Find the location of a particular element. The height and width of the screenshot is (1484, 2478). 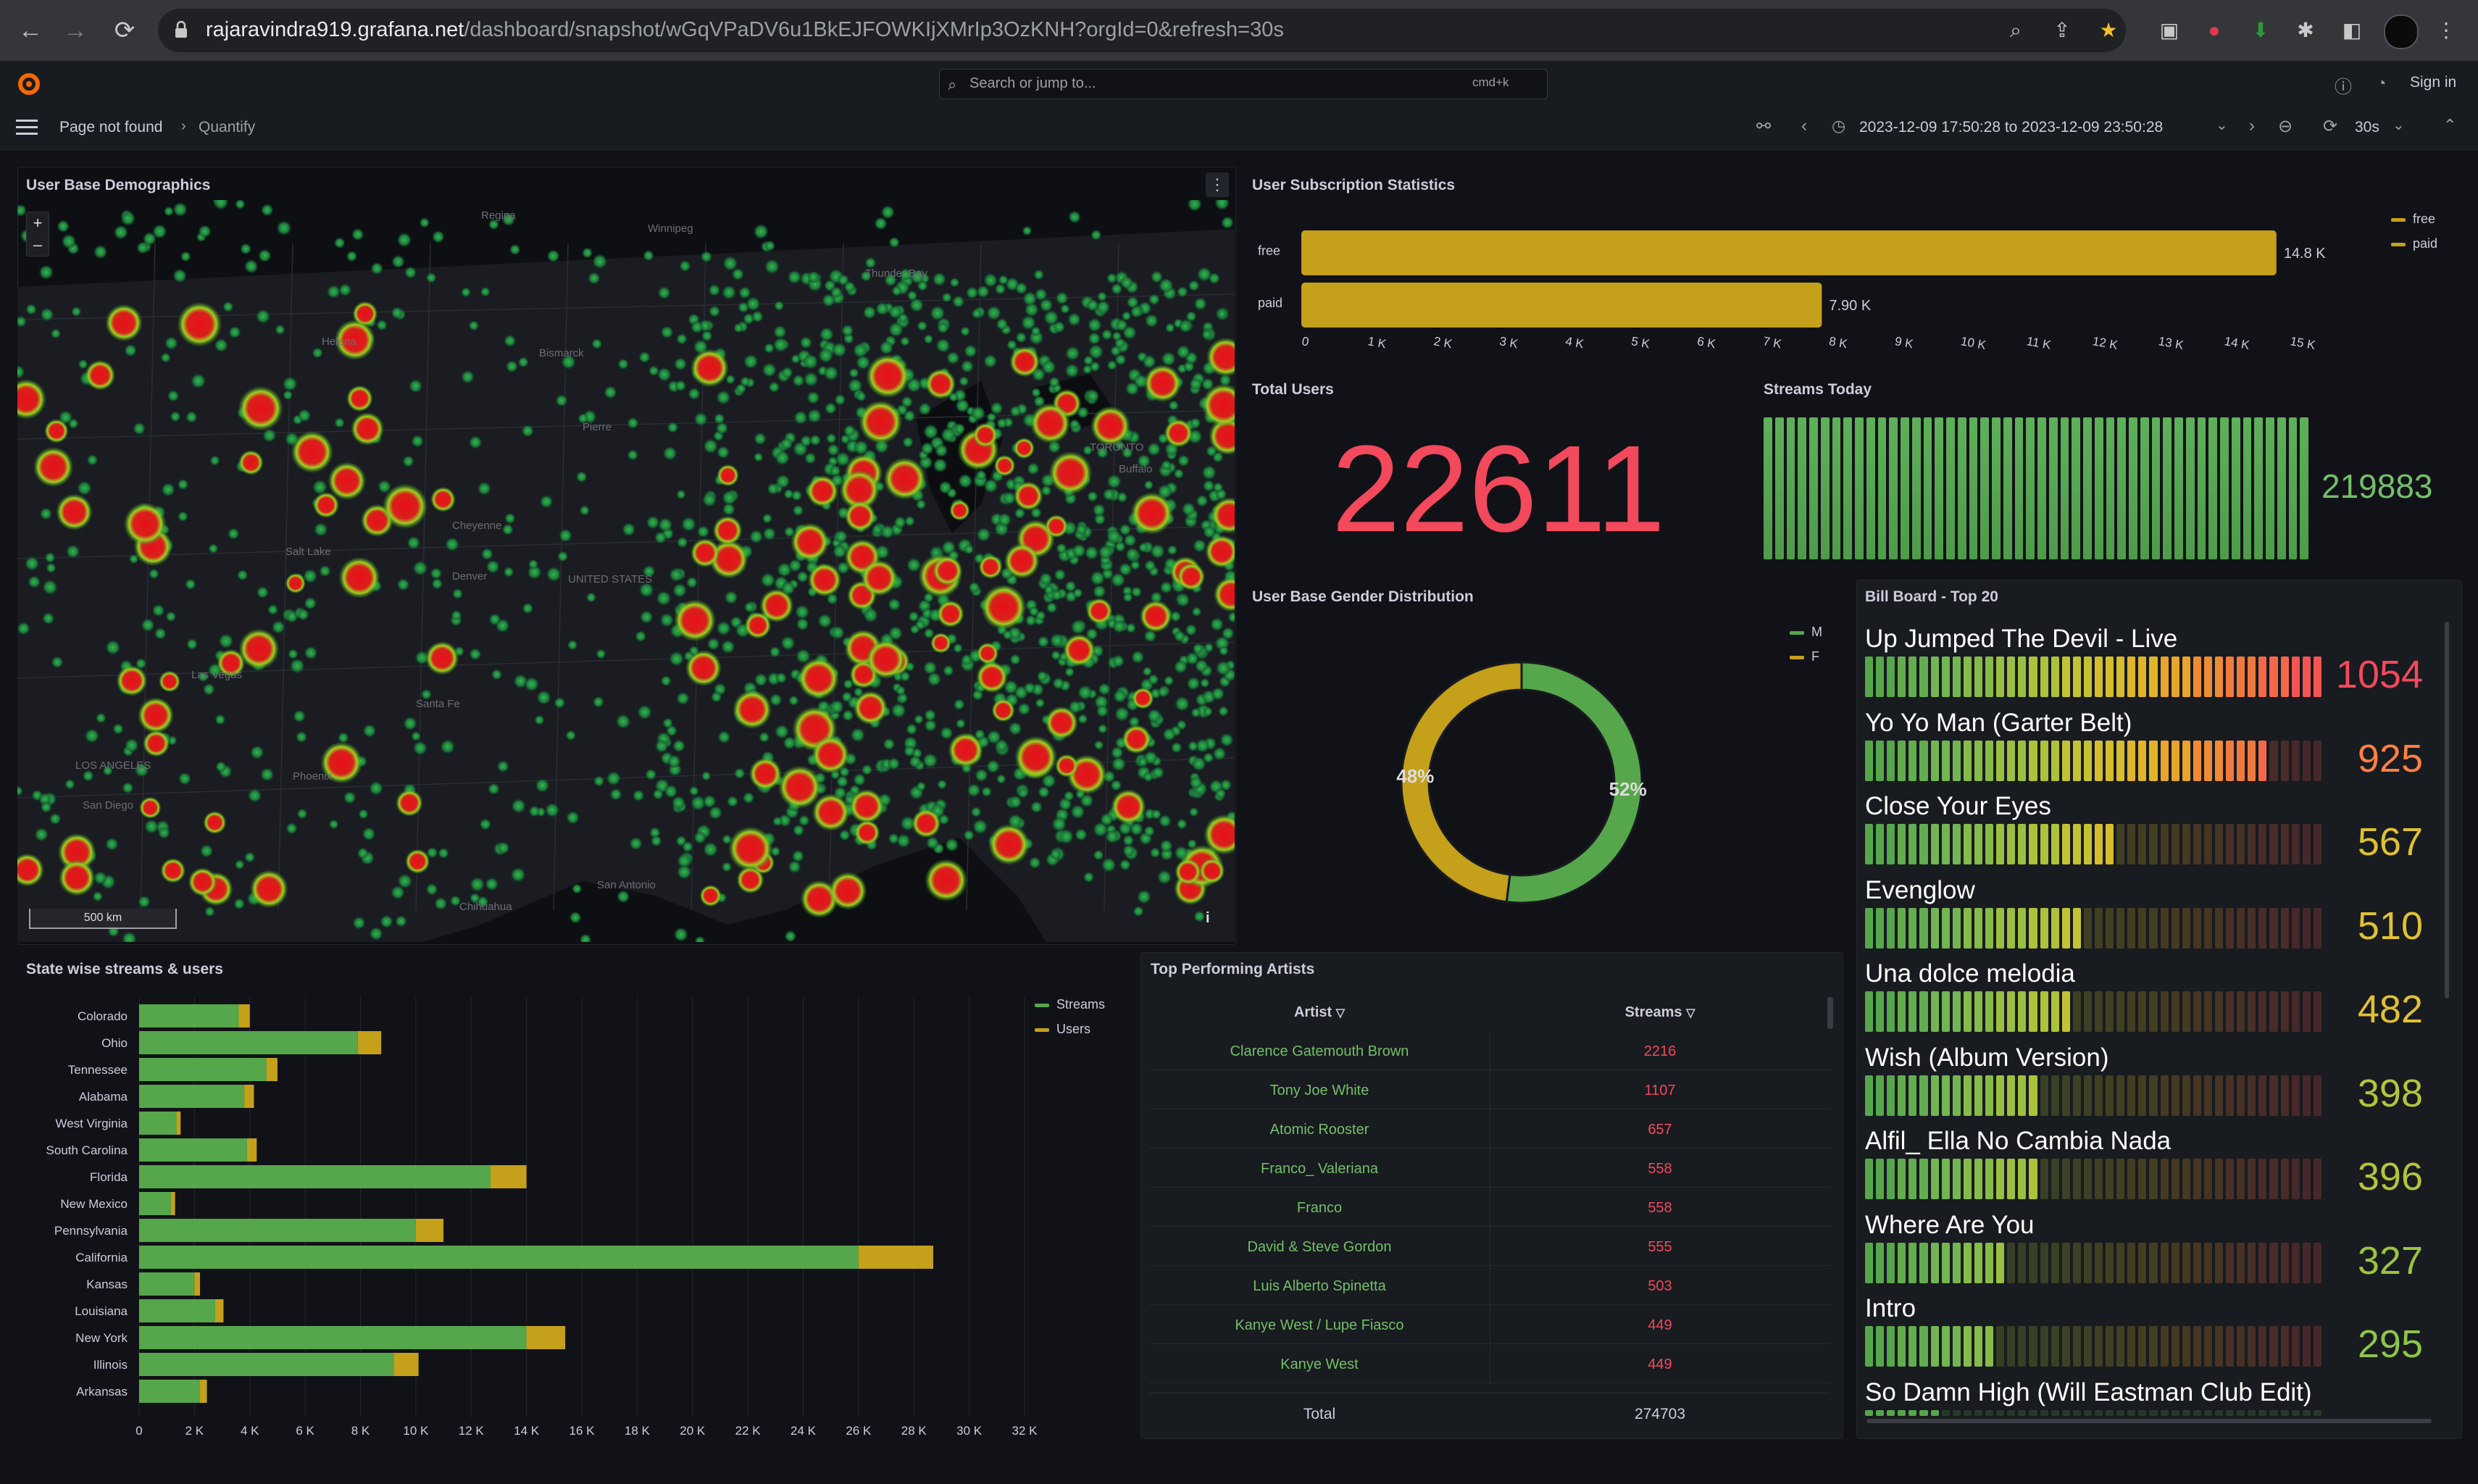

table-row: Clarence Gatemouth Brown 2216 is located at coordinates (1489, 1051).